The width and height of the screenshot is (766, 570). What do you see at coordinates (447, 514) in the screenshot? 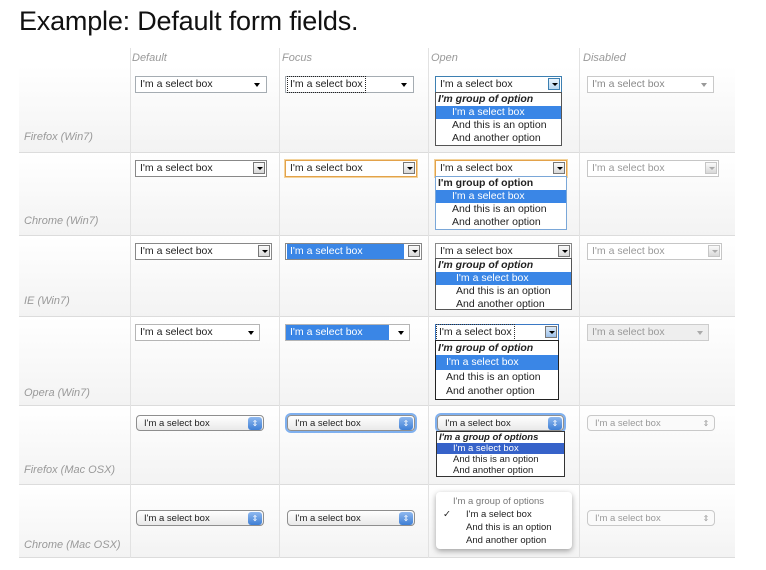
I see `checkmark-icon: ✓` at bounding box center [447, 514].